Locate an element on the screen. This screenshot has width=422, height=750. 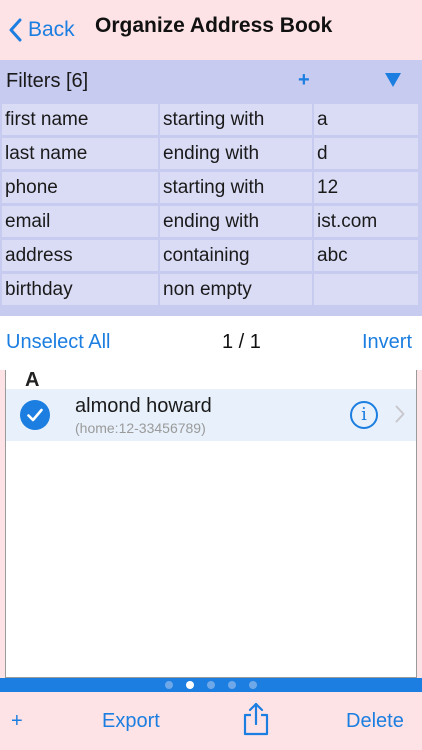
filter-value: abc is located at coordinates (366, 255).